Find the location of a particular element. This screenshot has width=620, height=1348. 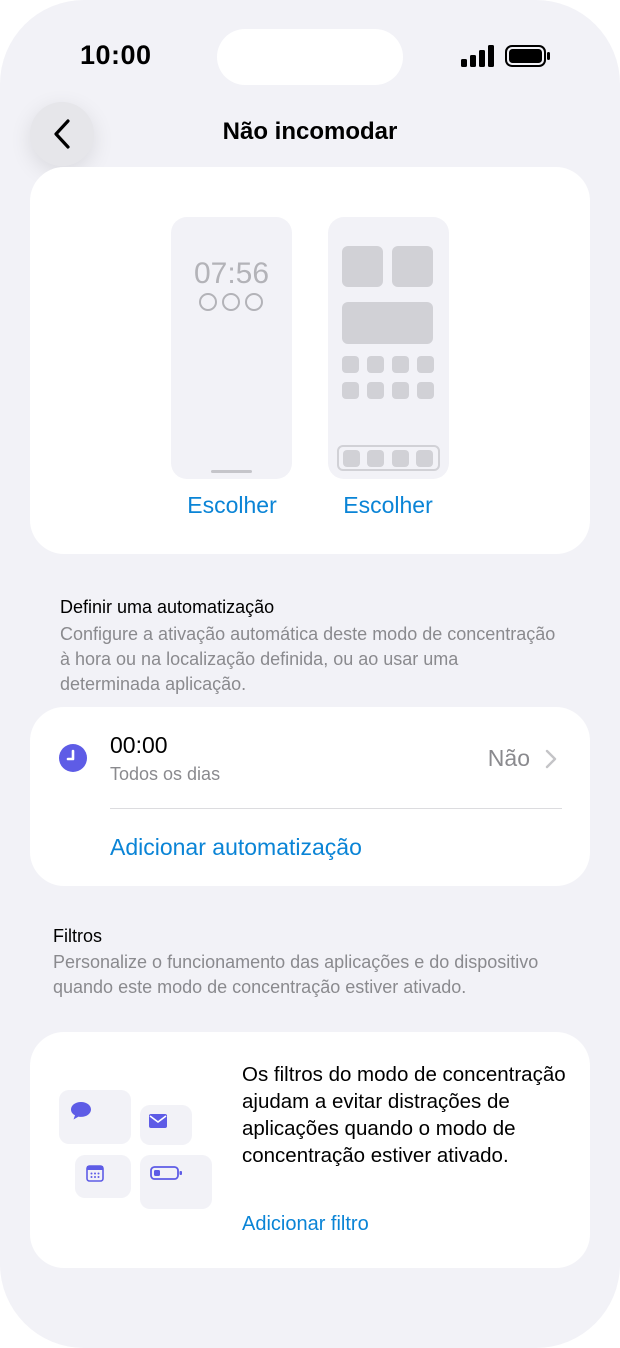

add-automation-button: Adicionar automatização is located at coordinates (236, 847).